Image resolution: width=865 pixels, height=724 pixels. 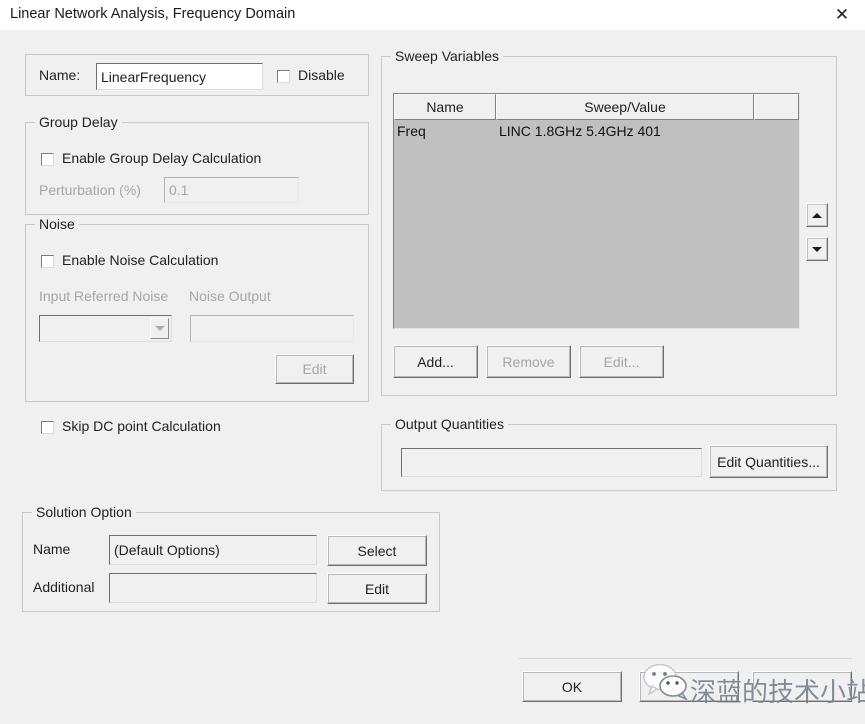 I want to click on name-row-panel: Name: LinearFrequency Disable, so click(x=197, y=75).